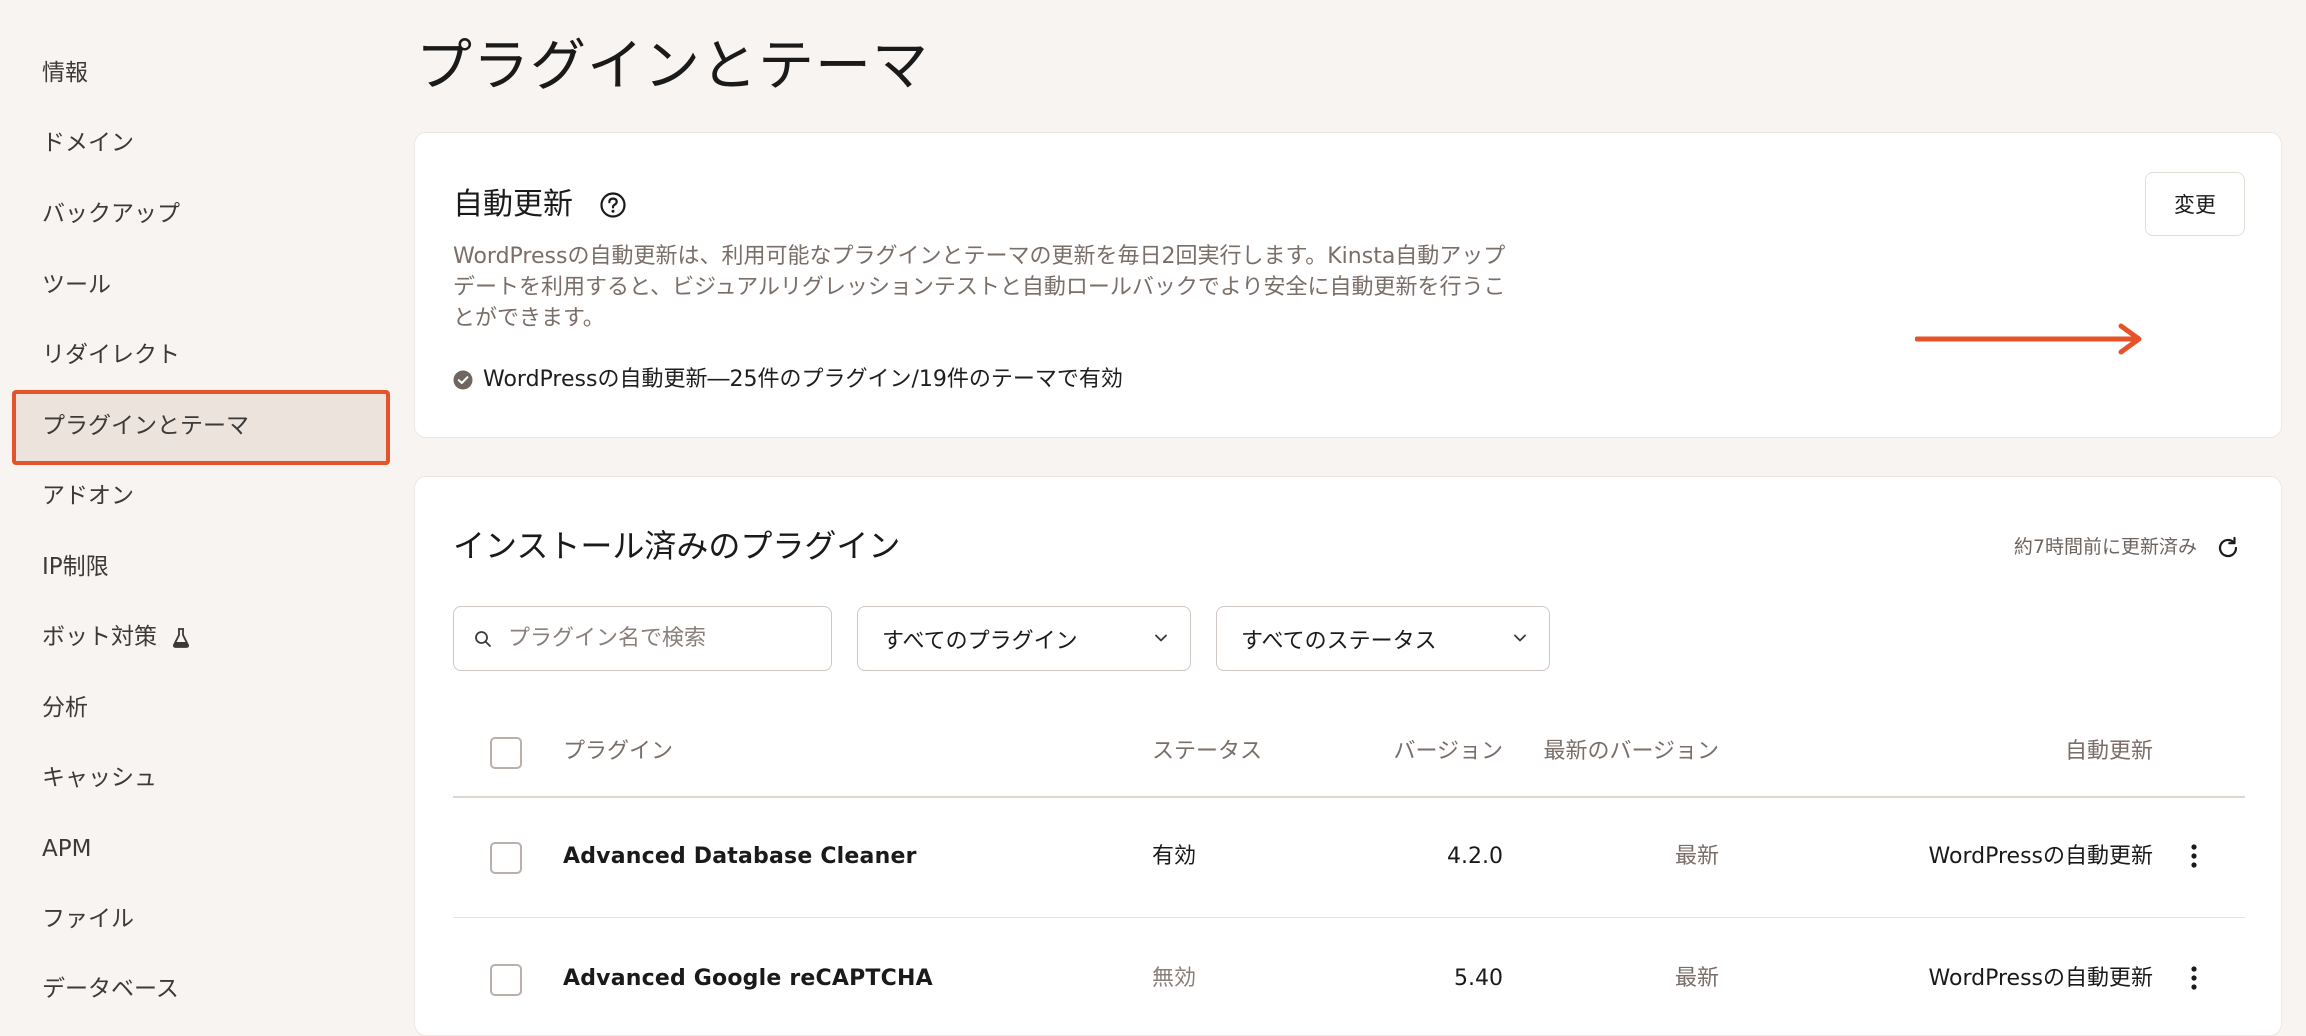 This screenshot has height=1036, width=2306. Describe the element at coordinates (613, 205) in the screenshot. I see `help-icon` at that location.